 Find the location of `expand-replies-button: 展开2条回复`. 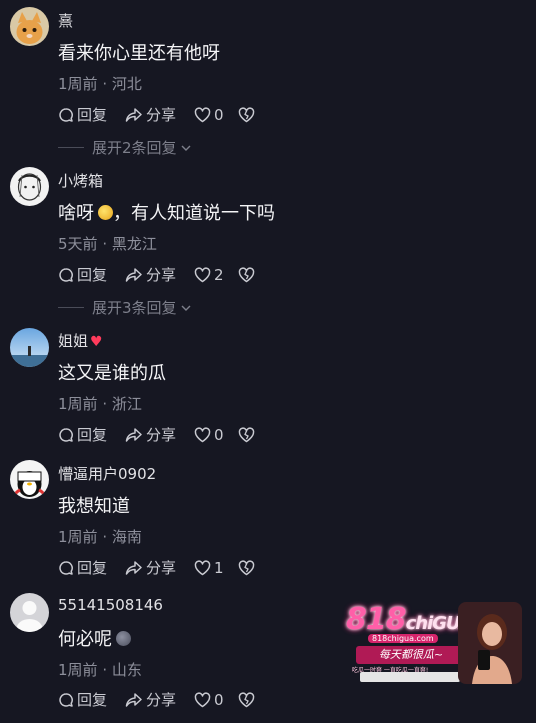

expand-replies-button: 展开2条回复 is located at coordinates (125, 147).